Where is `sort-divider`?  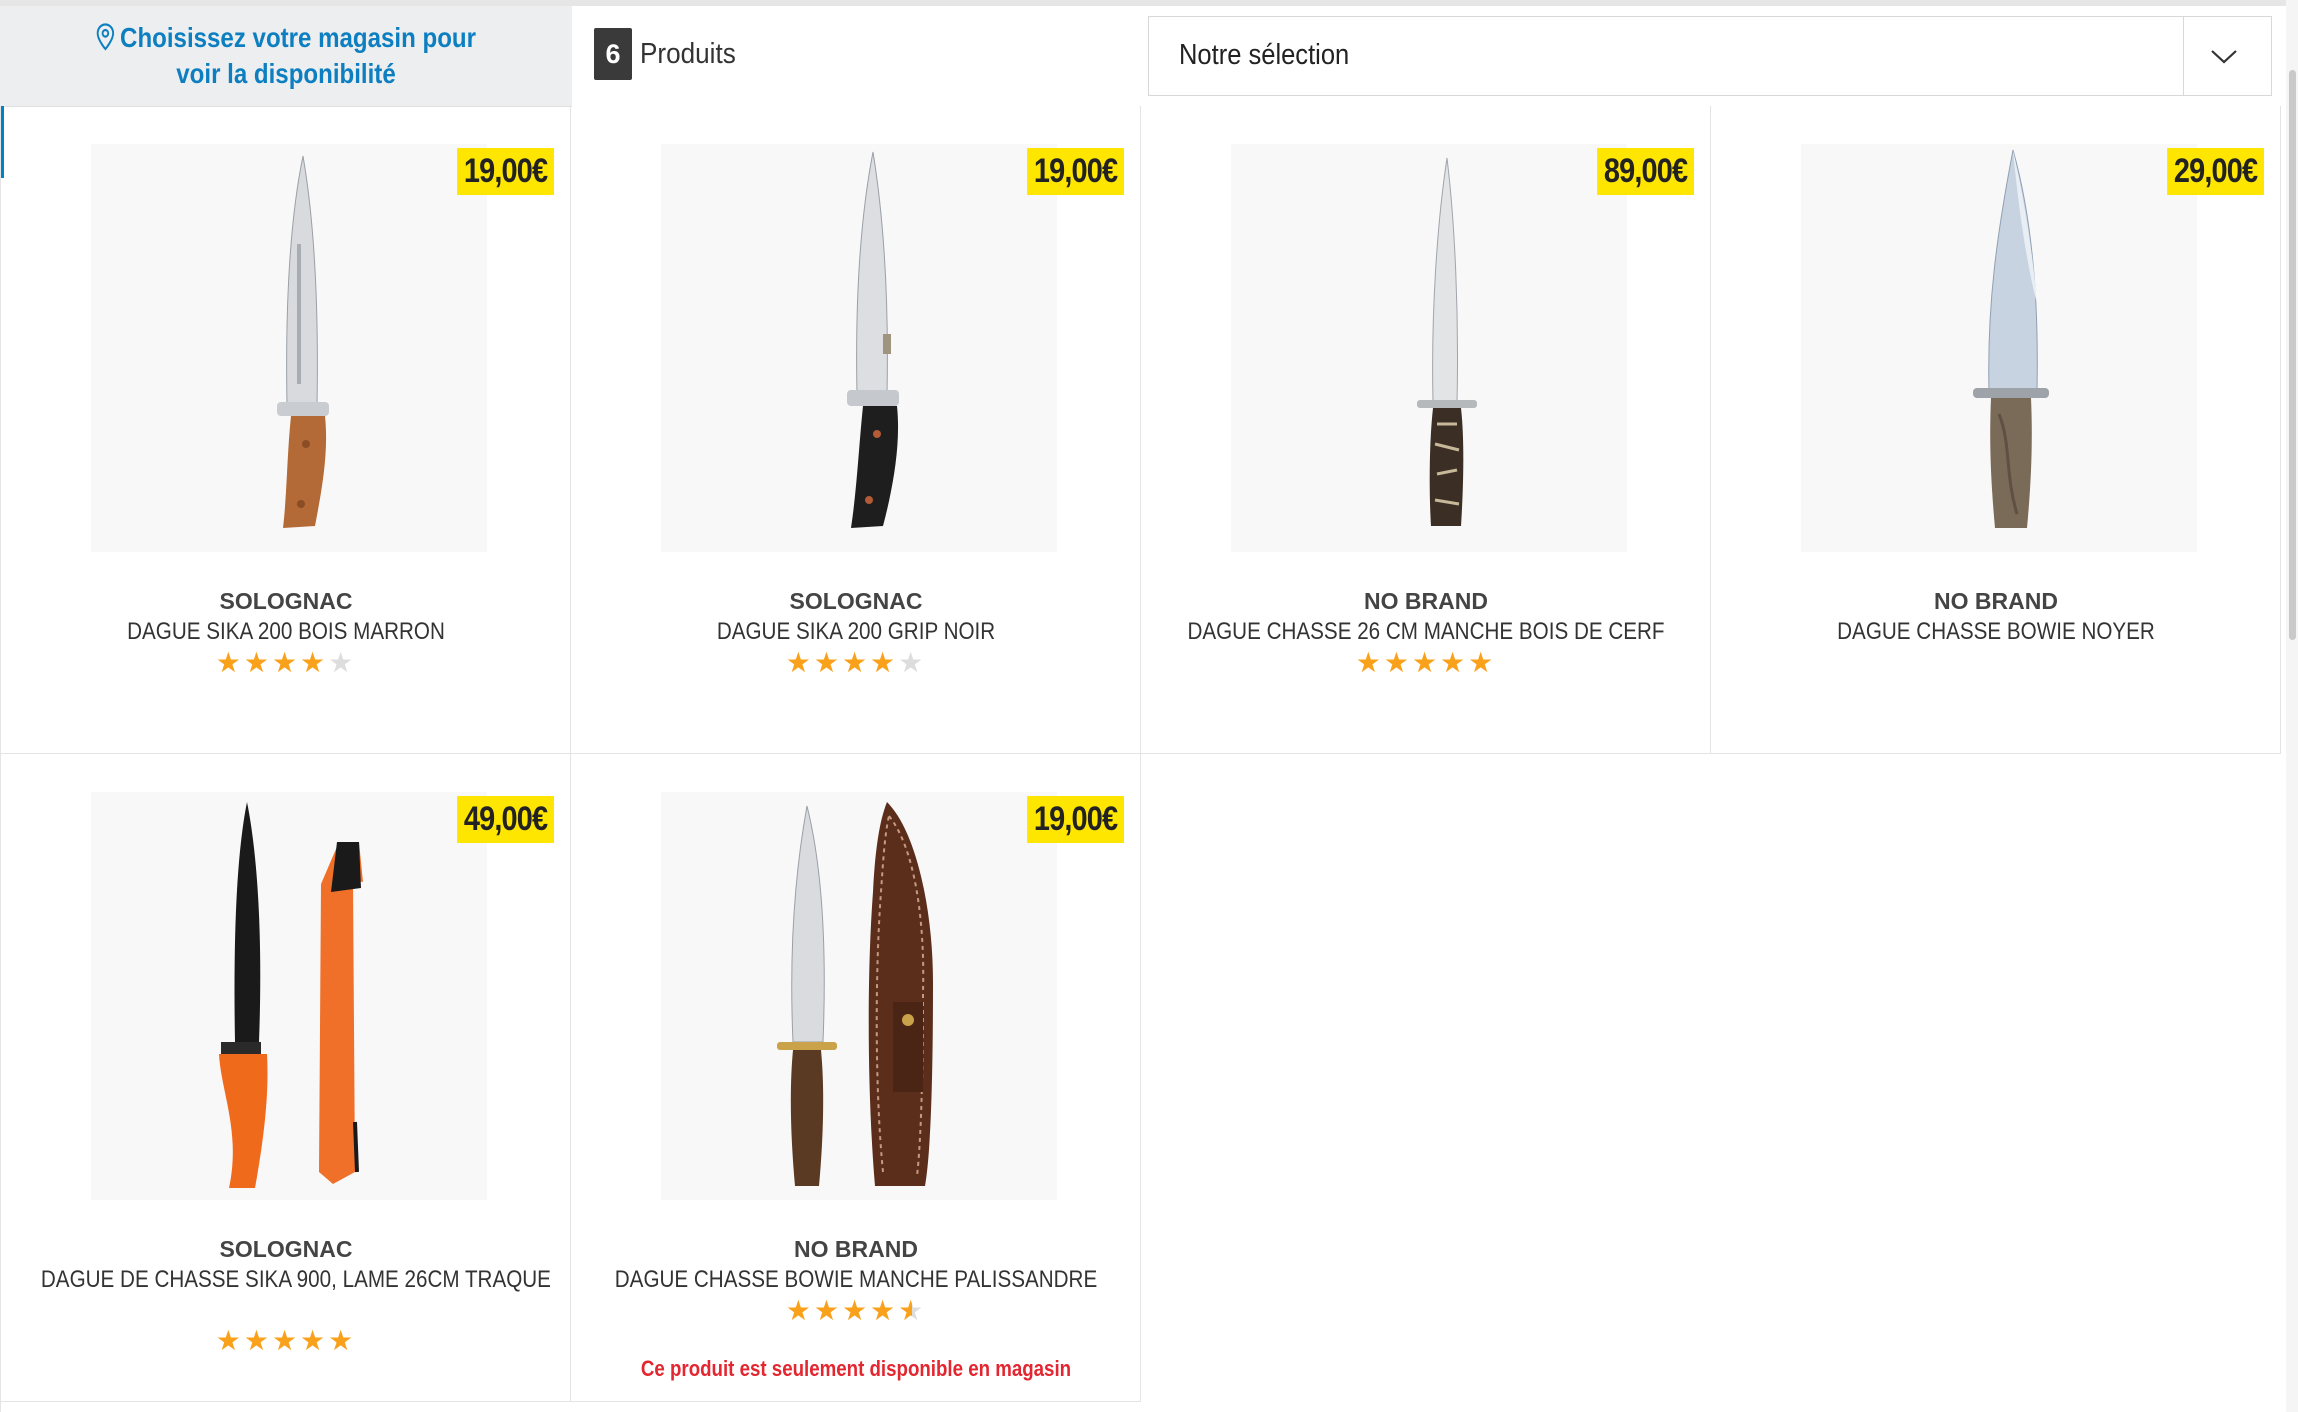 sort-divider is located at coordinates (2183, 56).